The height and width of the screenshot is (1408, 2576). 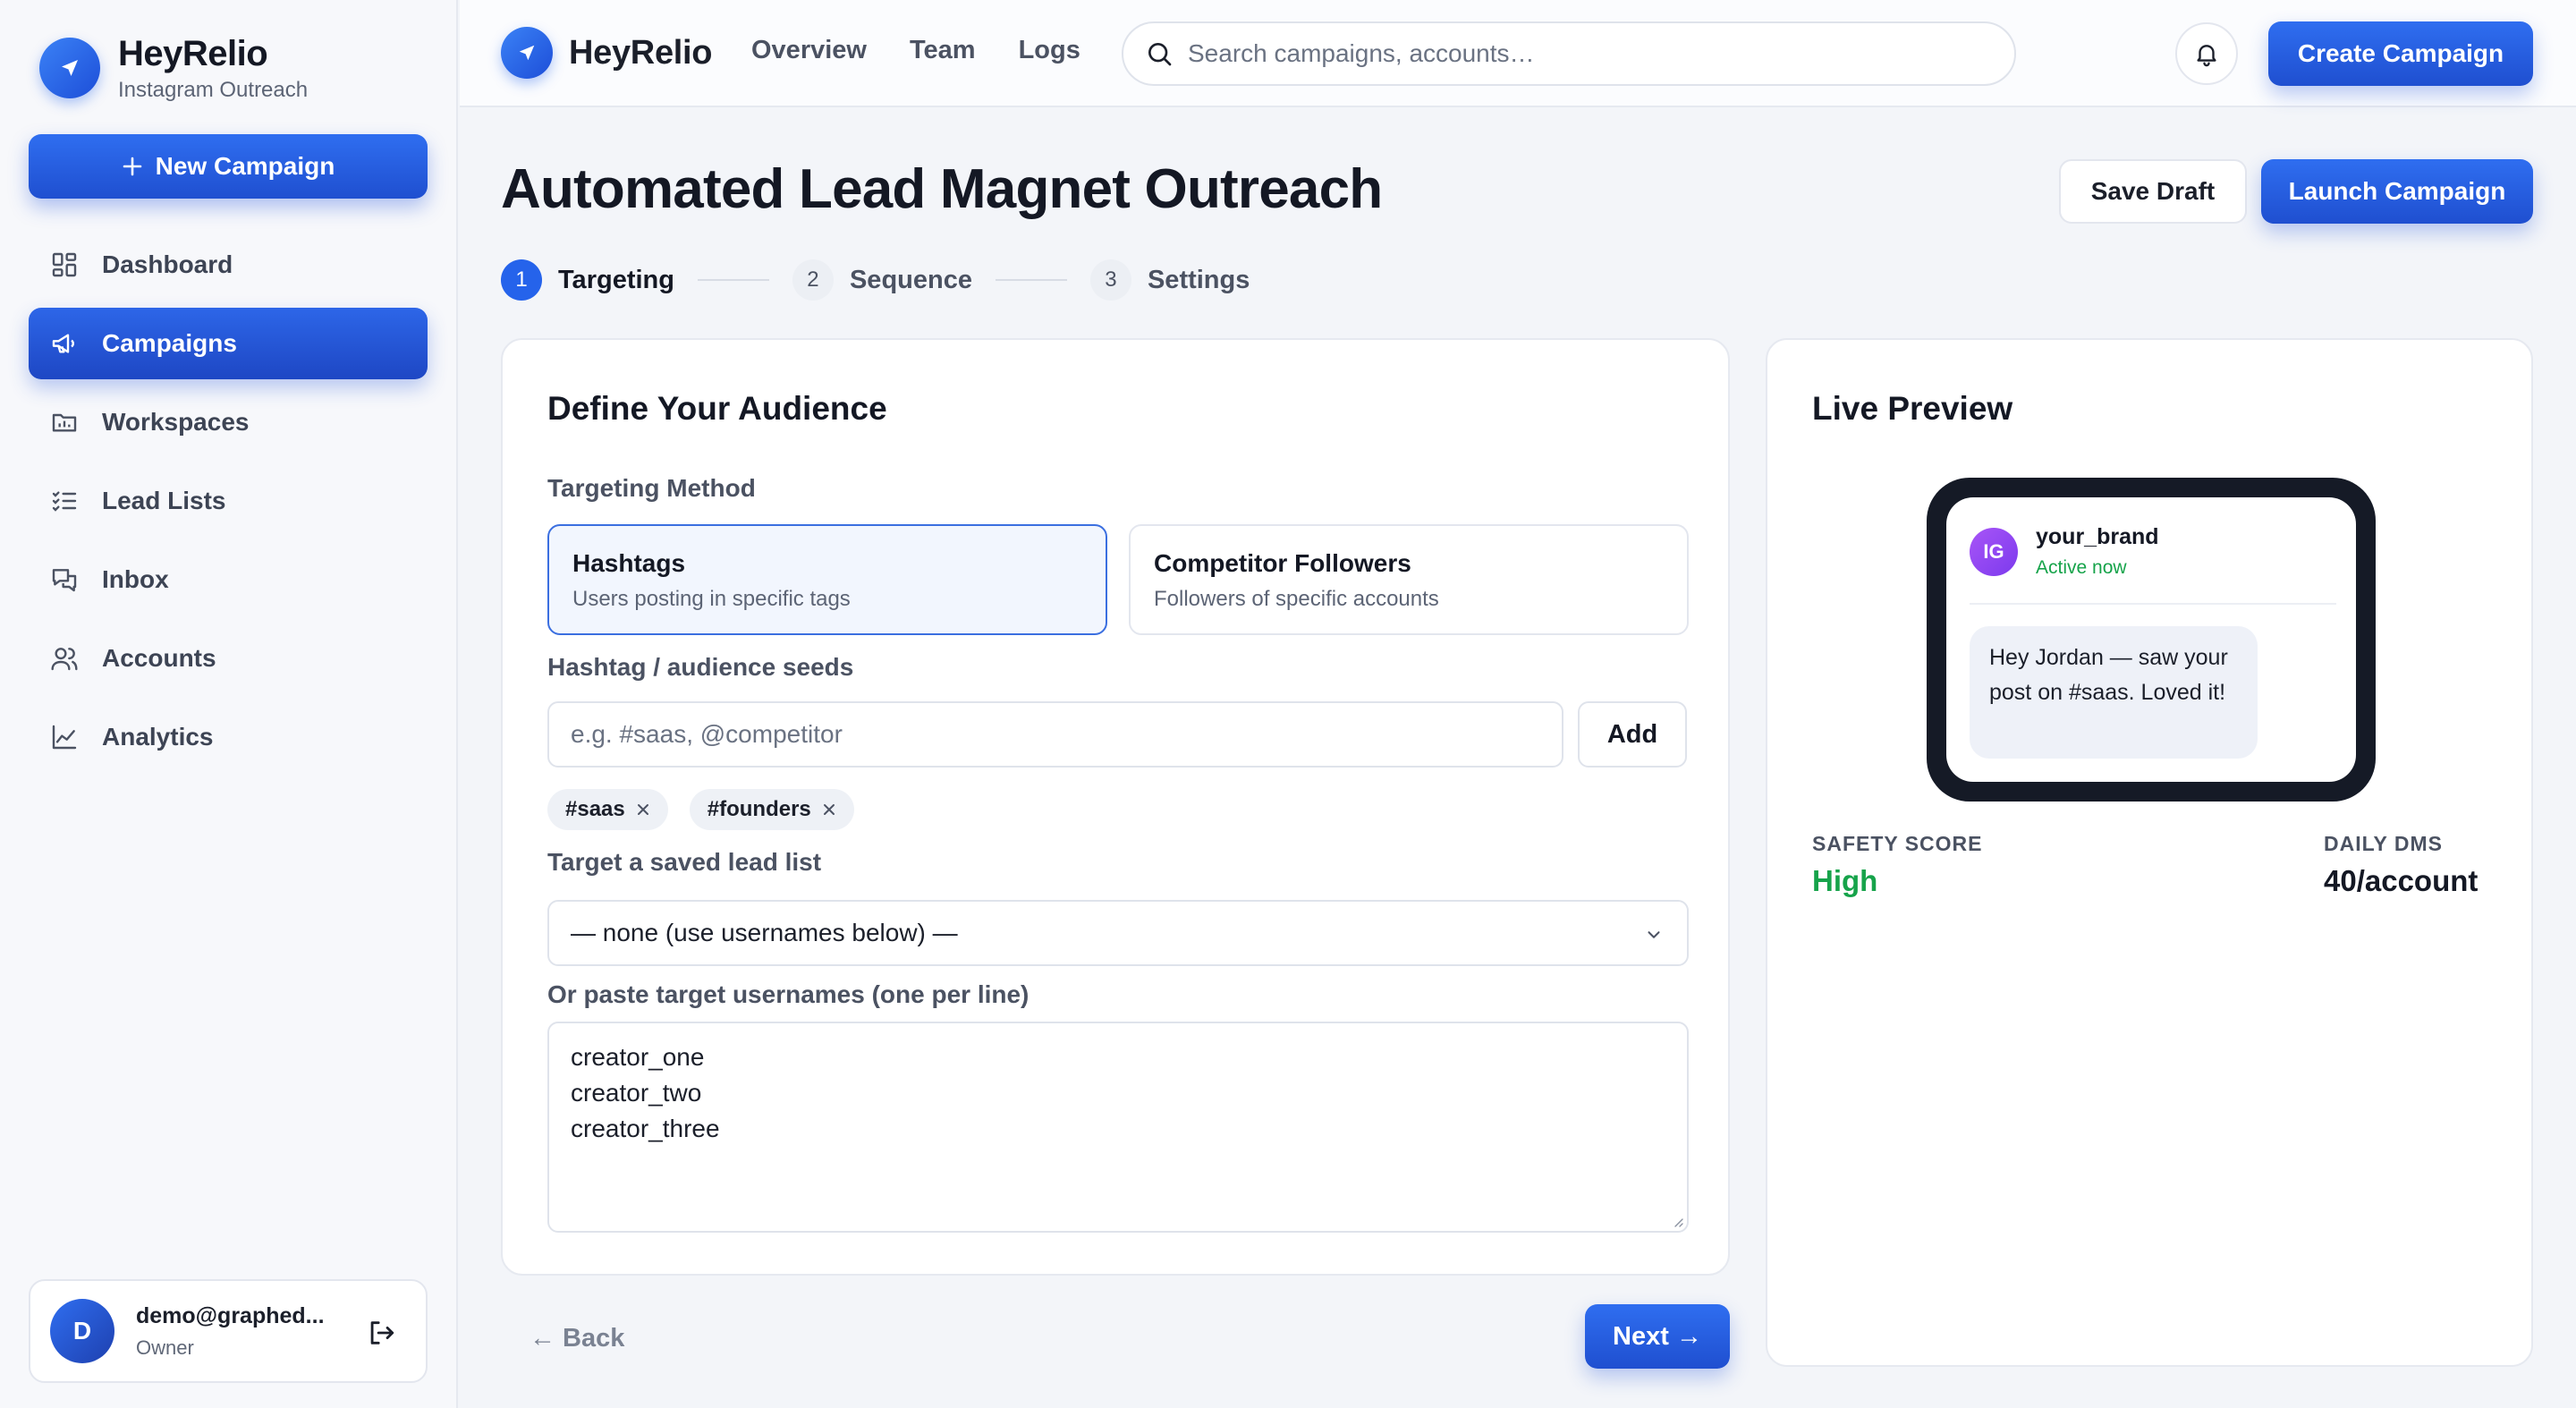 What do you see at coordinates (1657, 1336) in the screenshot?
I see `next-button: Next →` at bounding box center [1657, 1336].